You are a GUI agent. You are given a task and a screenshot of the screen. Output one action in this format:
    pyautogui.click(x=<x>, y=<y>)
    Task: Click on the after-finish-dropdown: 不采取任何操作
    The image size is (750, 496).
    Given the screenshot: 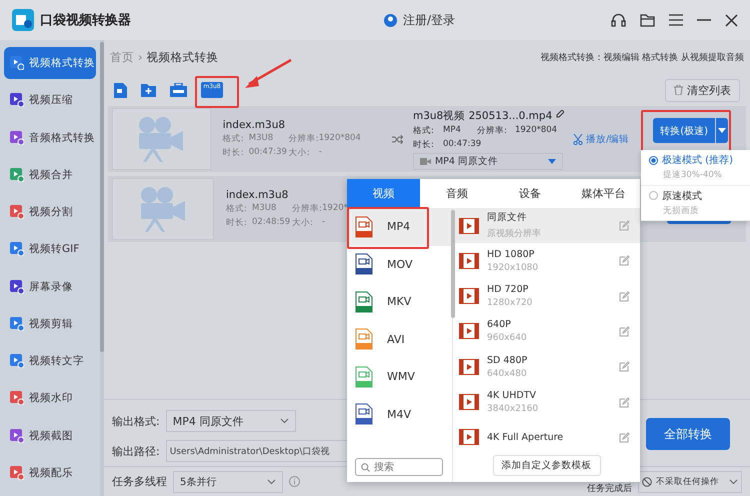 What is the action you would take?
    pyautogui.click(x=690, y=481)
    